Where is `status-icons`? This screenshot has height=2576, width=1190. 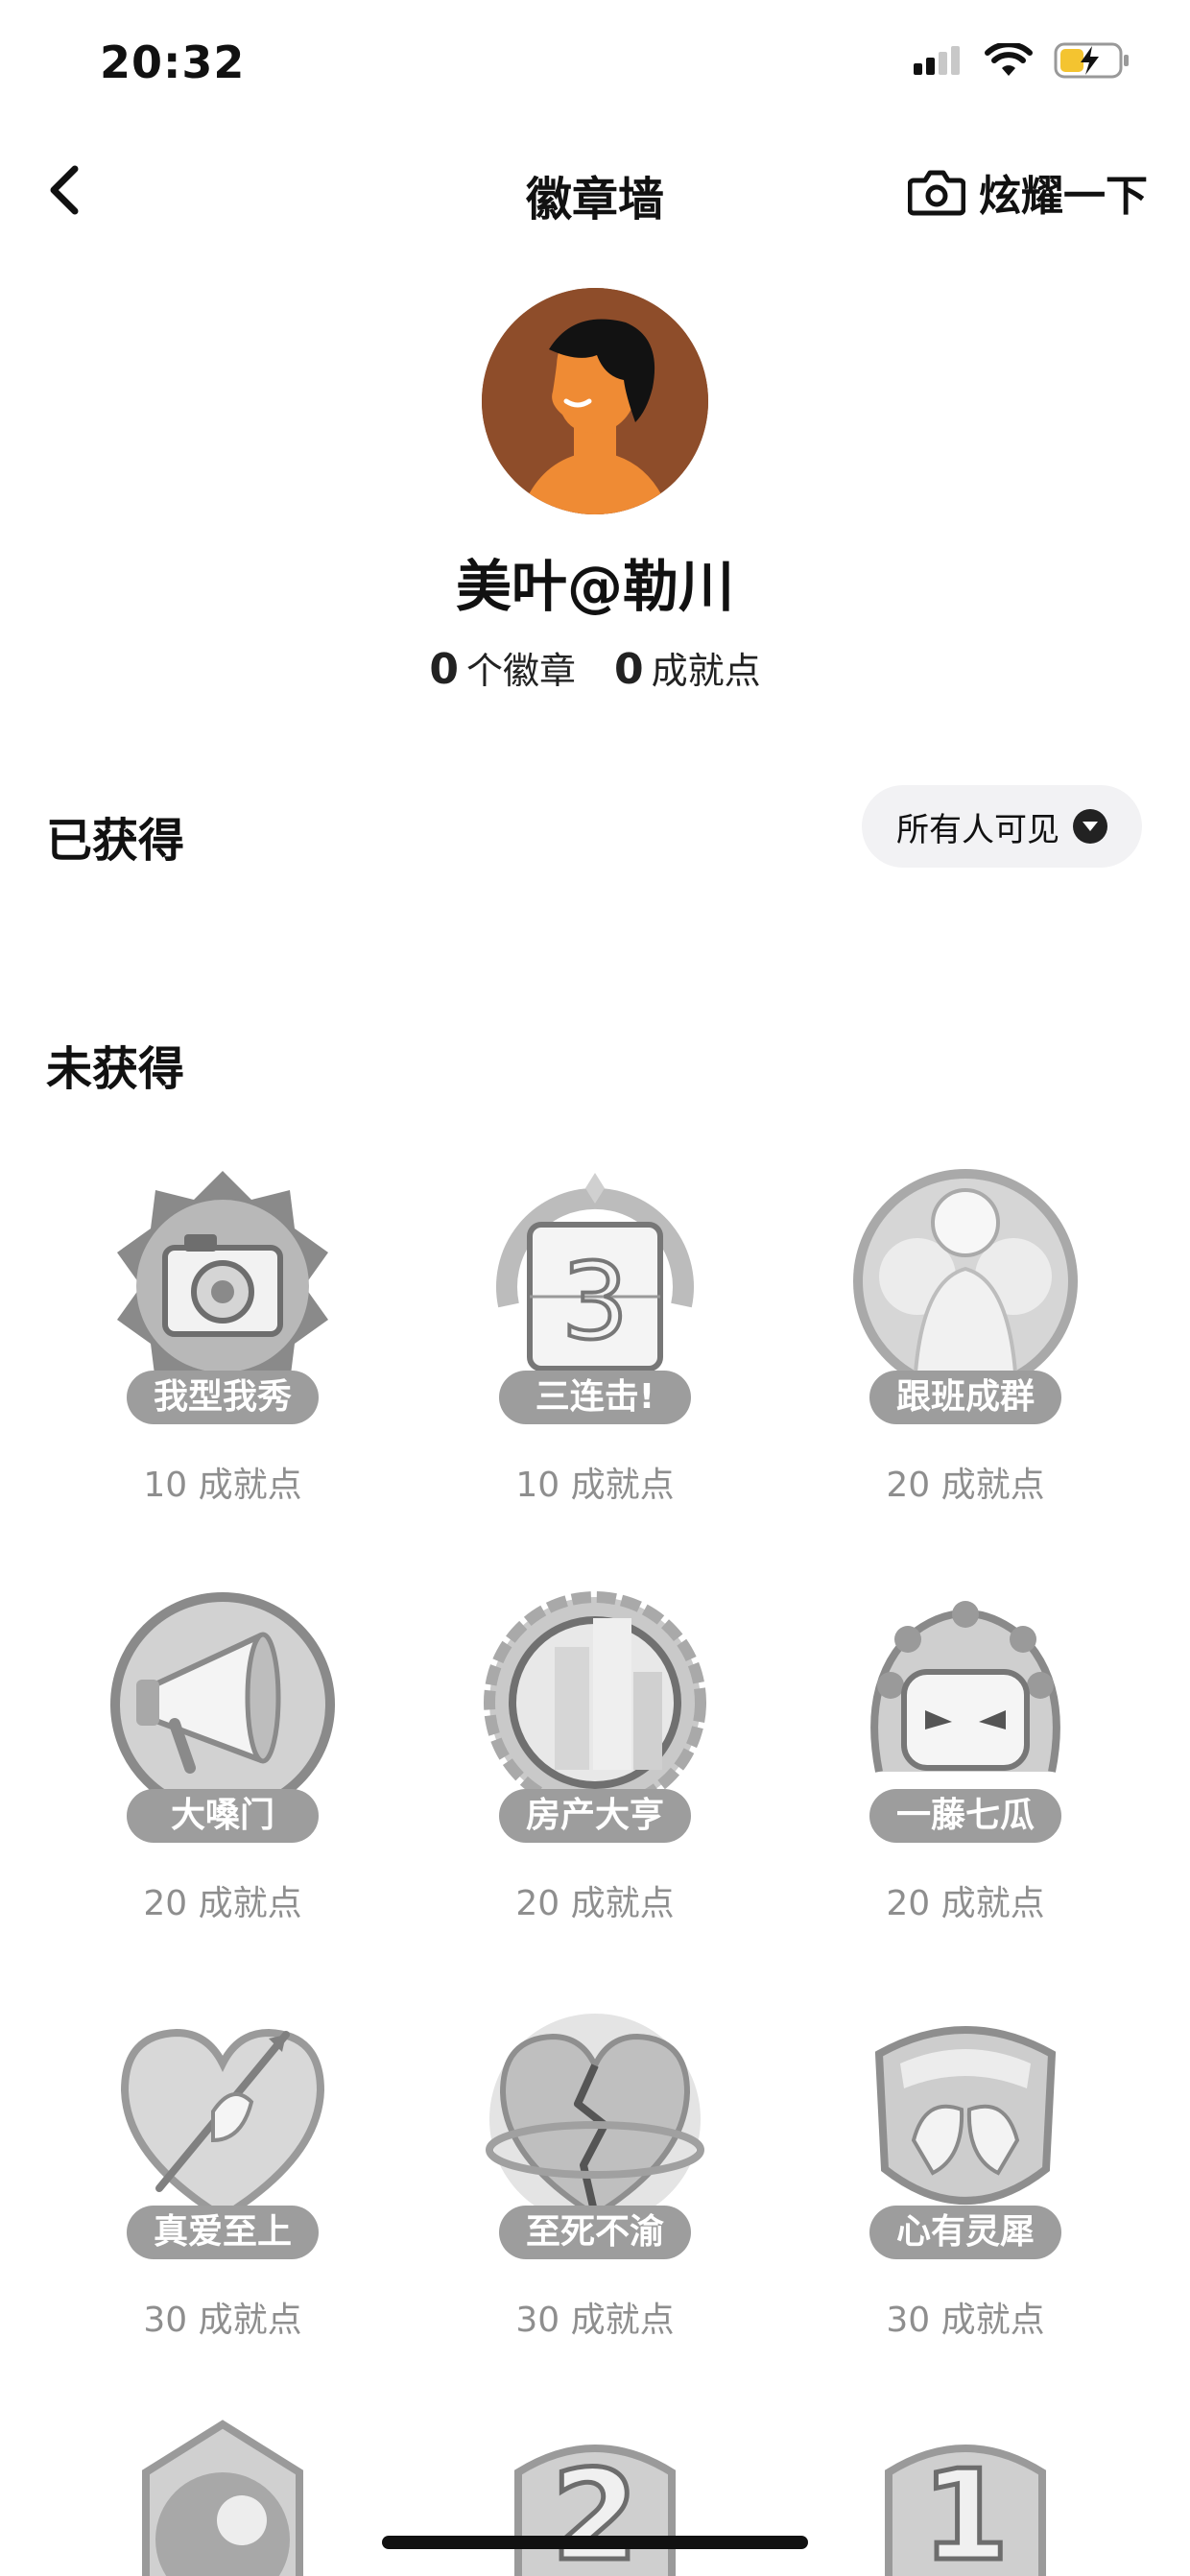
status-icons is located at coordinates (1021, 60).